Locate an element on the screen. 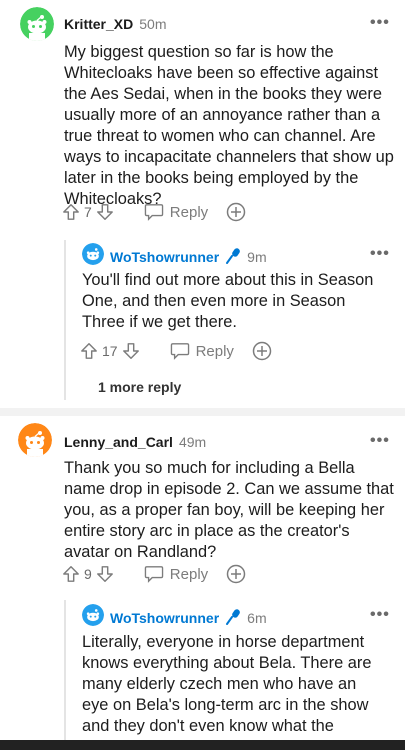 The width and height of the screenshot is (405, 750). comment-header: WoTshowrunner 6m is located at coordinates (188, 617).